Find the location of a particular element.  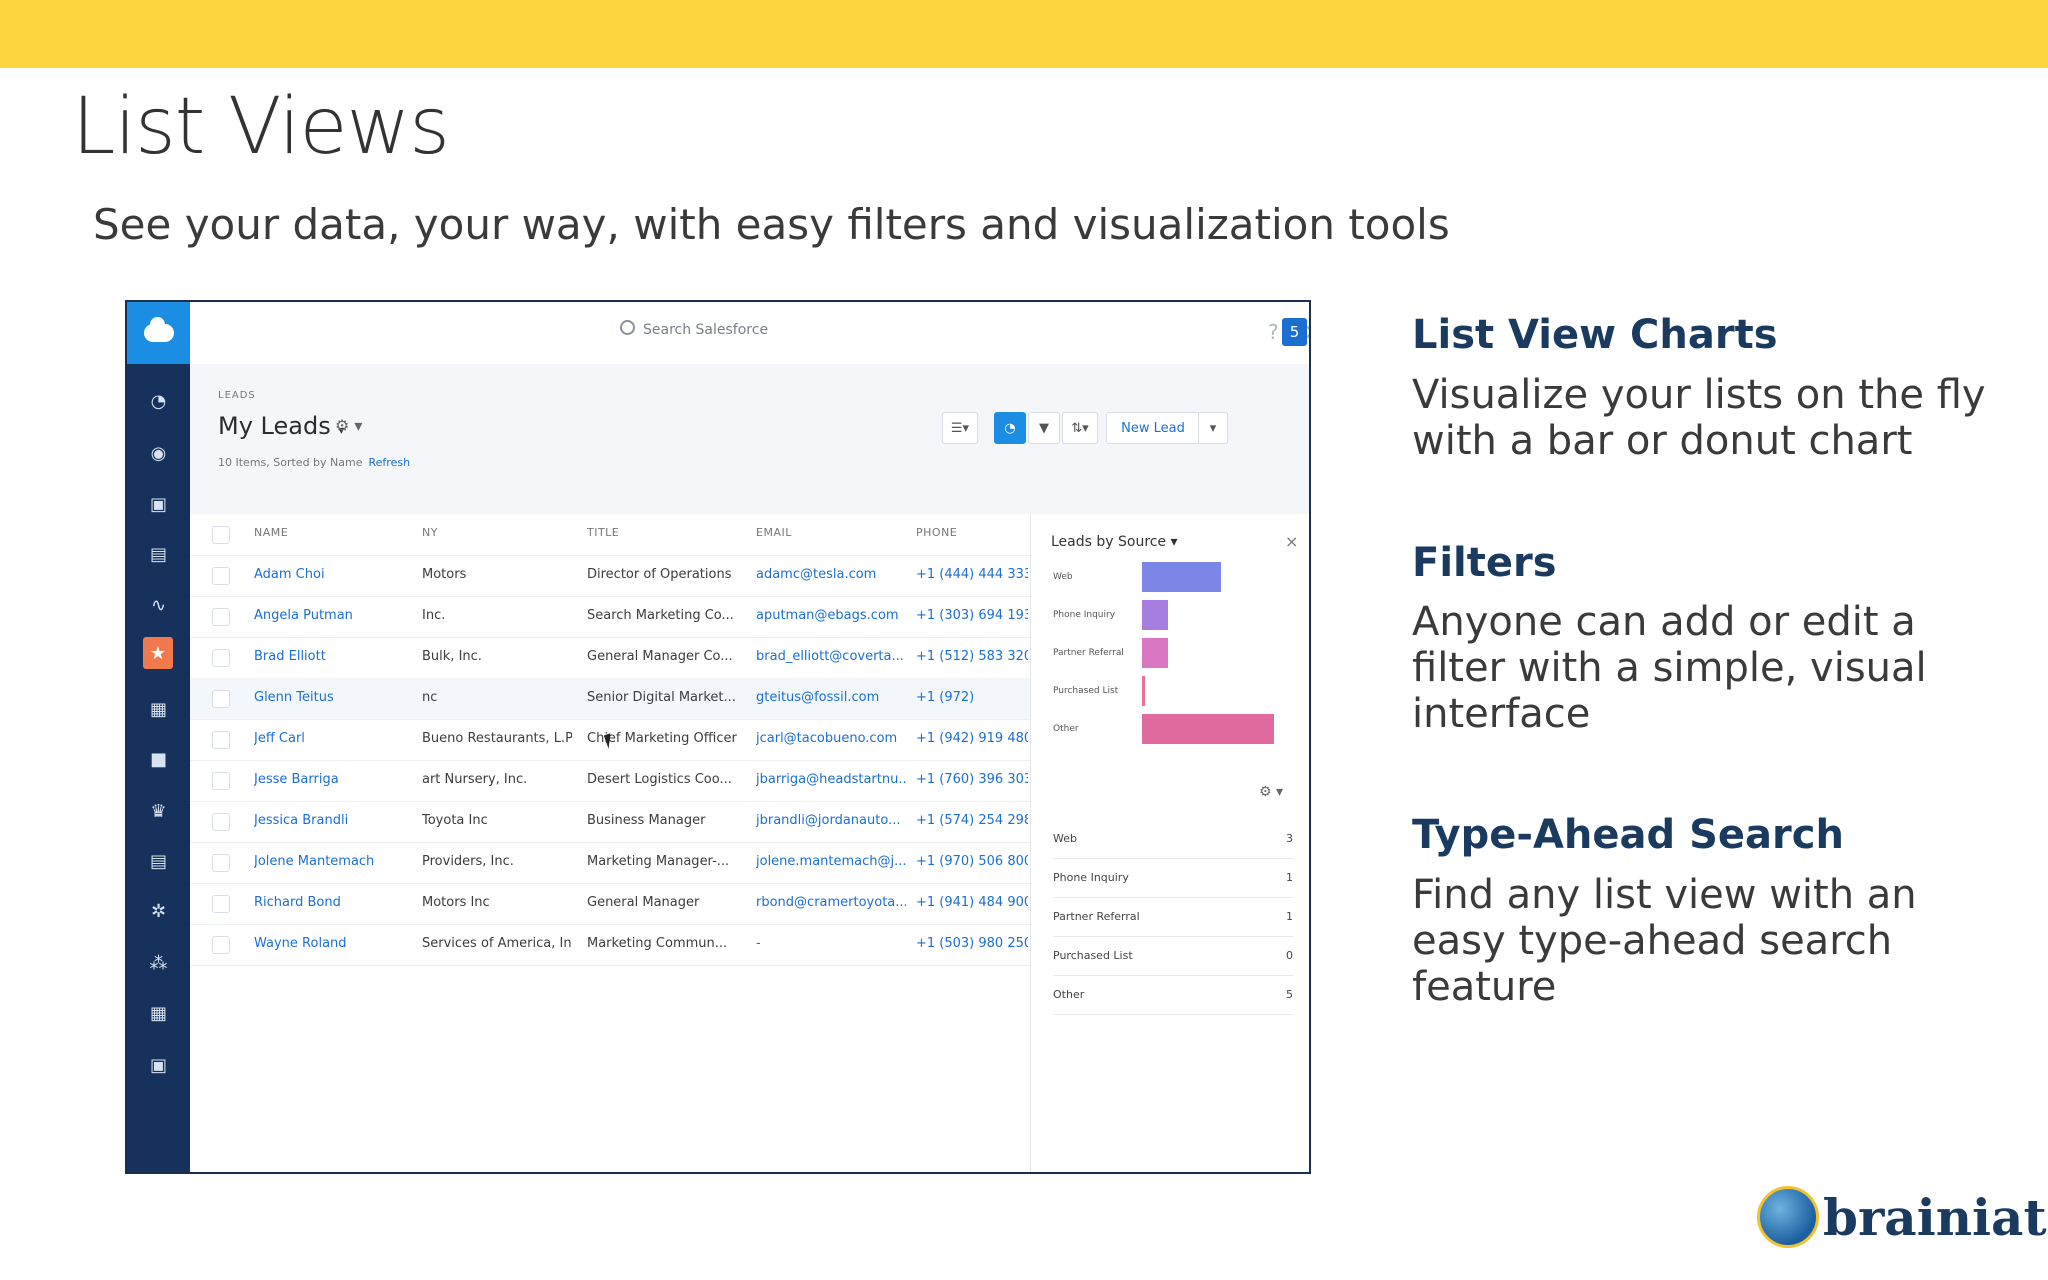

file-icon: ▤ is located at coordinates (158, 861).